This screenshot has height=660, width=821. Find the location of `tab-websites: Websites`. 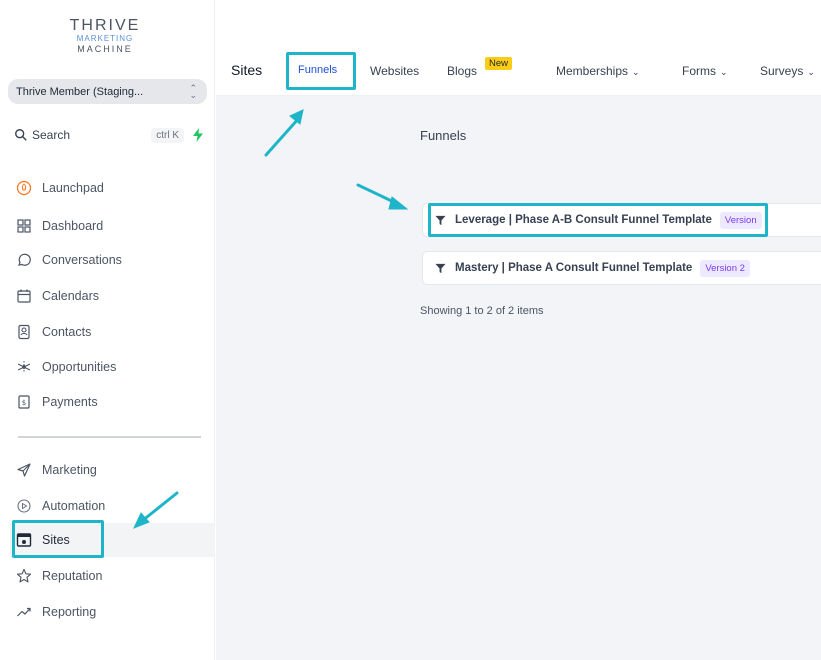

tab-websites: Websites is located at coordinates (394, 71).